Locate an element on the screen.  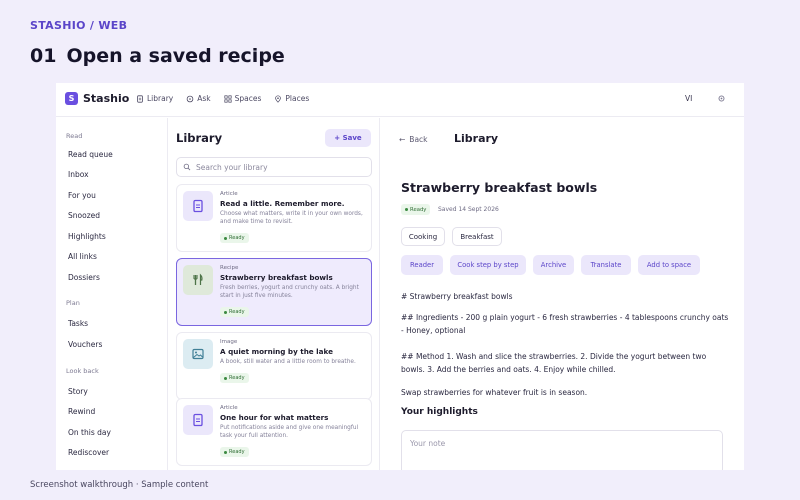
sidebar-item-all-links: All links is located at coordinates (82, 256).